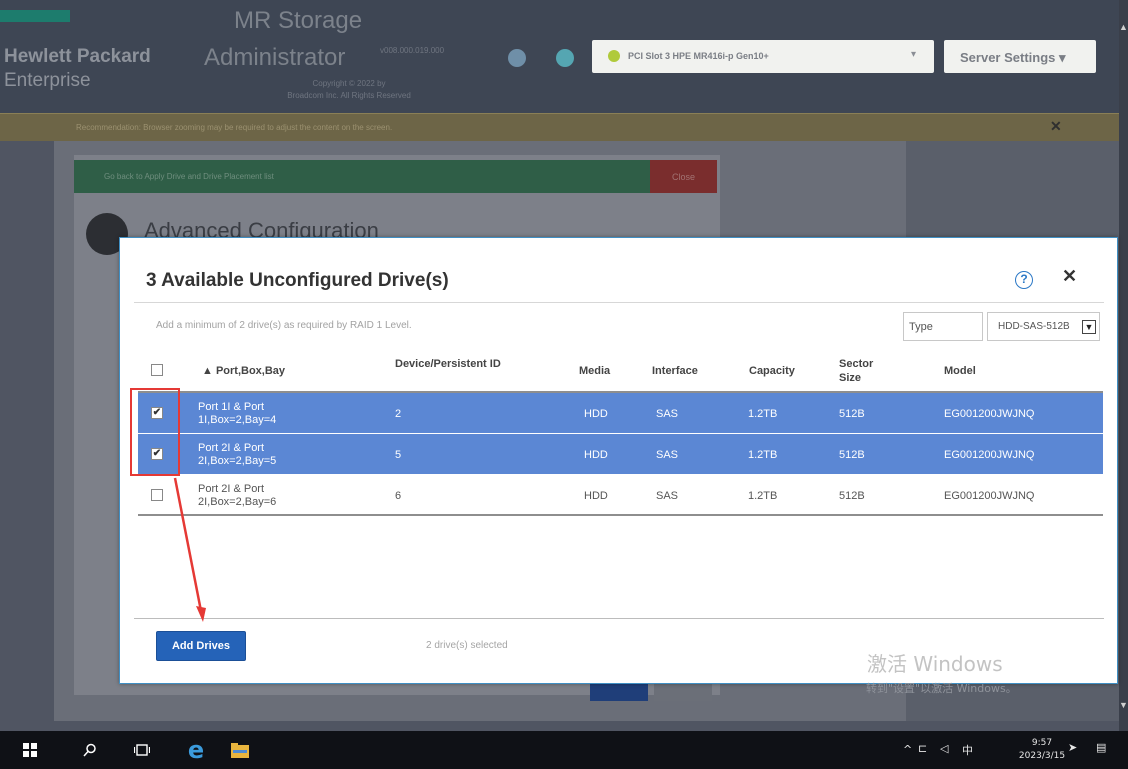 The image size is (1128, 769). Describe the element at coordinates (960, 371) in the screenshot. I see `column-model: Model` at that location.